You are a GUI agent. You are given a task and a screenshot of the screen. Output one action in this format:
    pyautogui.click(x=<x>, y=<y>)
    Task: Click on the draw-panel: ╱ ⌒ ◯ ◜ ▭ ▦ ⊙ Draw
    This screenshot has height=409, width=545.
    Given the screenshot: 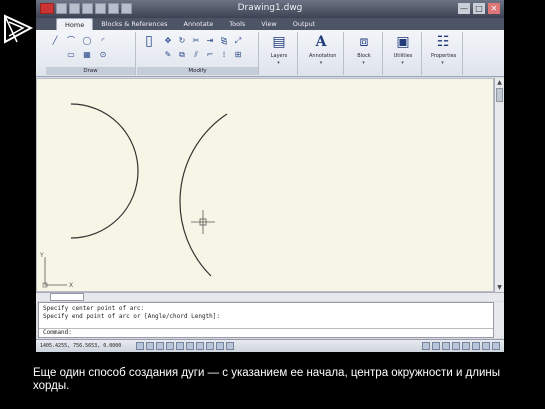 What is the action you would take?
    pyautogui.click(x=91, y=53)
    